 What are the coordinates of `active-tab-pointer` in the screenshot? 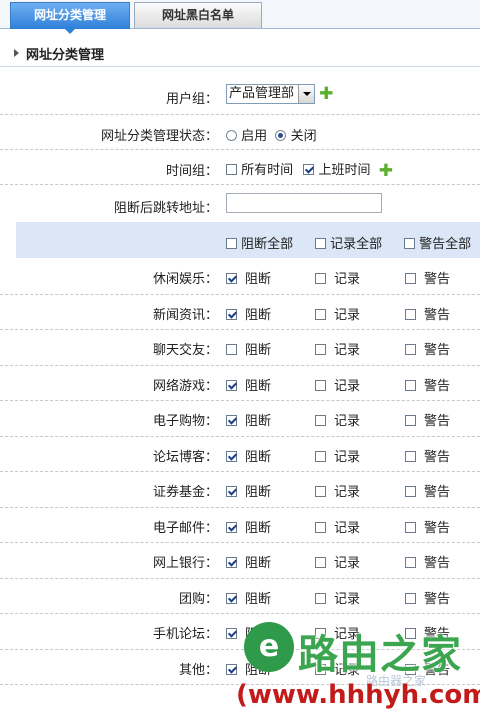 It's located at (70, 31).